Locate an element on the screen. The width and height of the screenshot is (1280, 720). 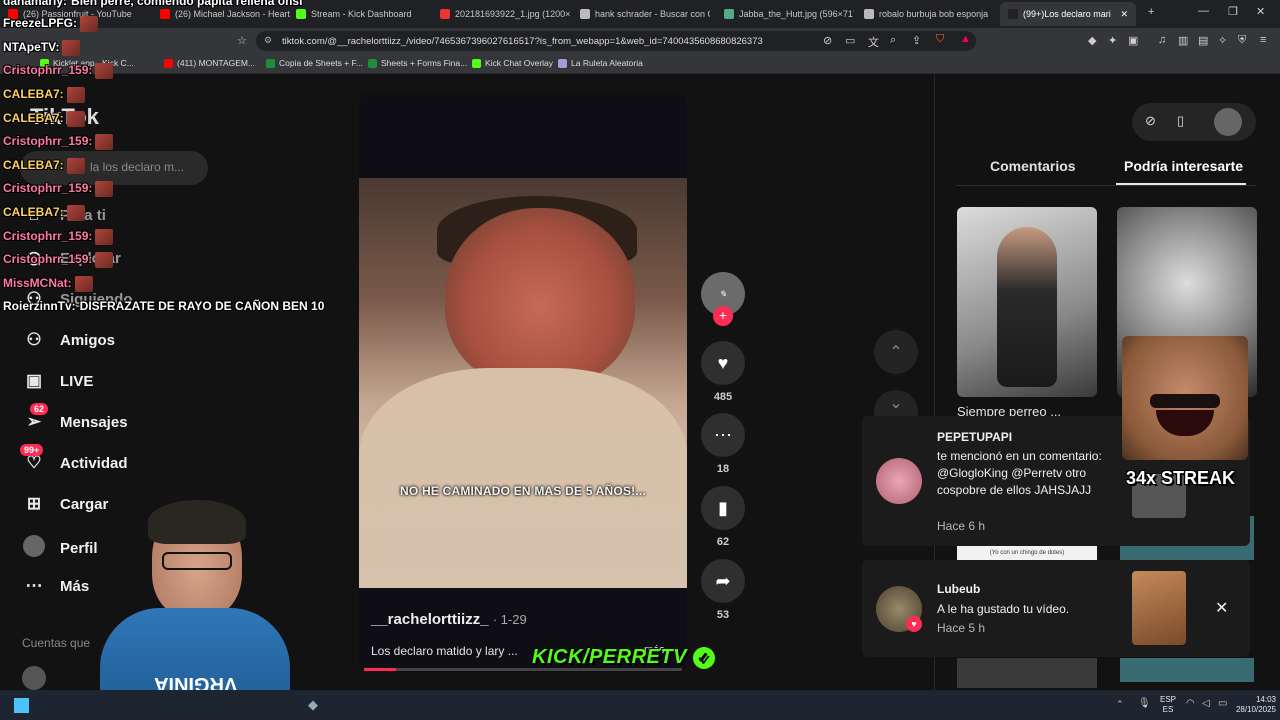
comment-icon: ⋯ is located at coordinates (723, 435).